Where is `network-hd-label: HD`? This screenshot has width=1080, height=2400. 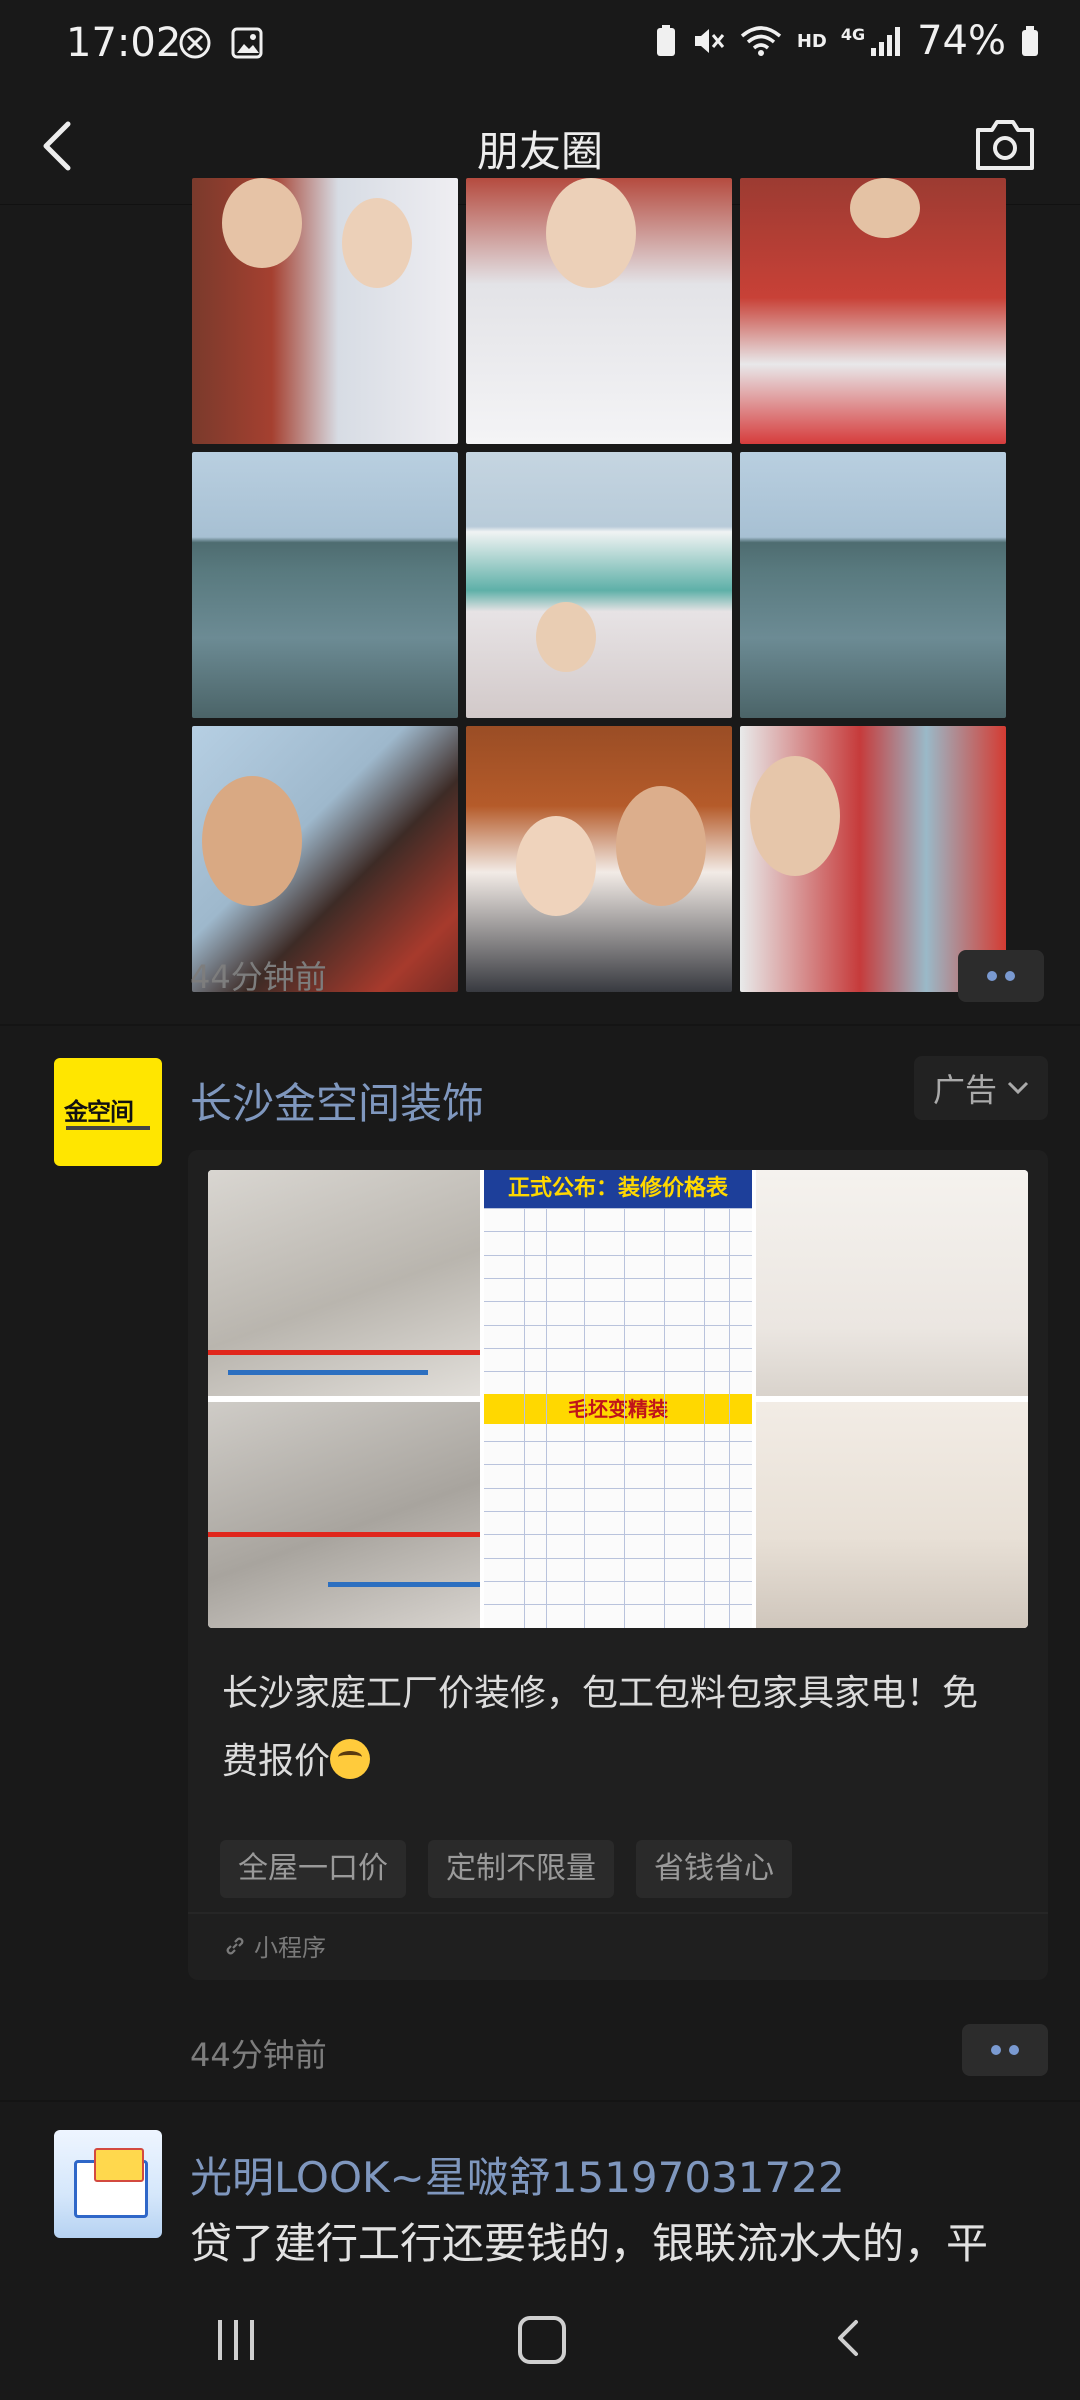 network-hd-label: HD is located at coordinates (811, 41).